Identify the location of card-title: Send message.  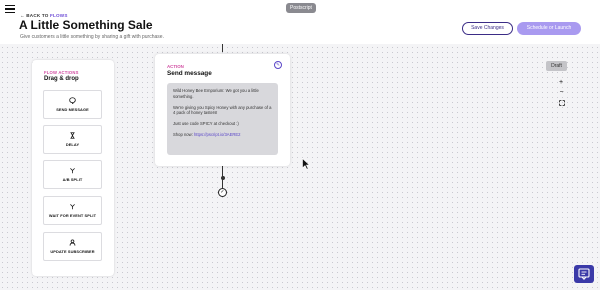
(189, 73).